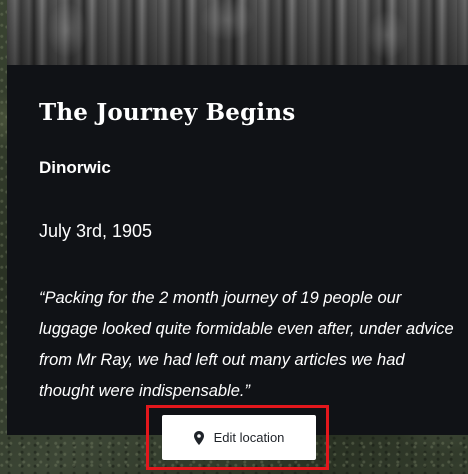 Image resolution: width=468 pixels, height=474 pixels. I want to click on story-date: July 3rd, 1905, so click(96, 231).